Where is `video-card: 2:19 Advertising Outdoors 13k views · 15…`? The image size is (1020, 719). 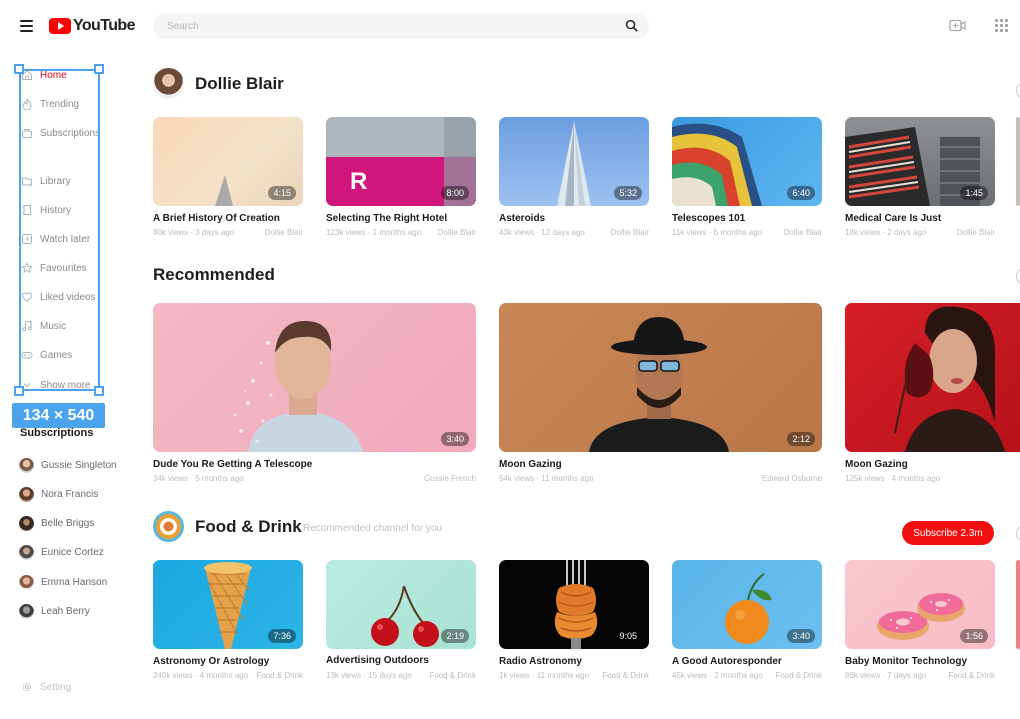 video-card: 2:19 Advertising Outdoors 13k views · 15… is located at coordinates (401, 622).